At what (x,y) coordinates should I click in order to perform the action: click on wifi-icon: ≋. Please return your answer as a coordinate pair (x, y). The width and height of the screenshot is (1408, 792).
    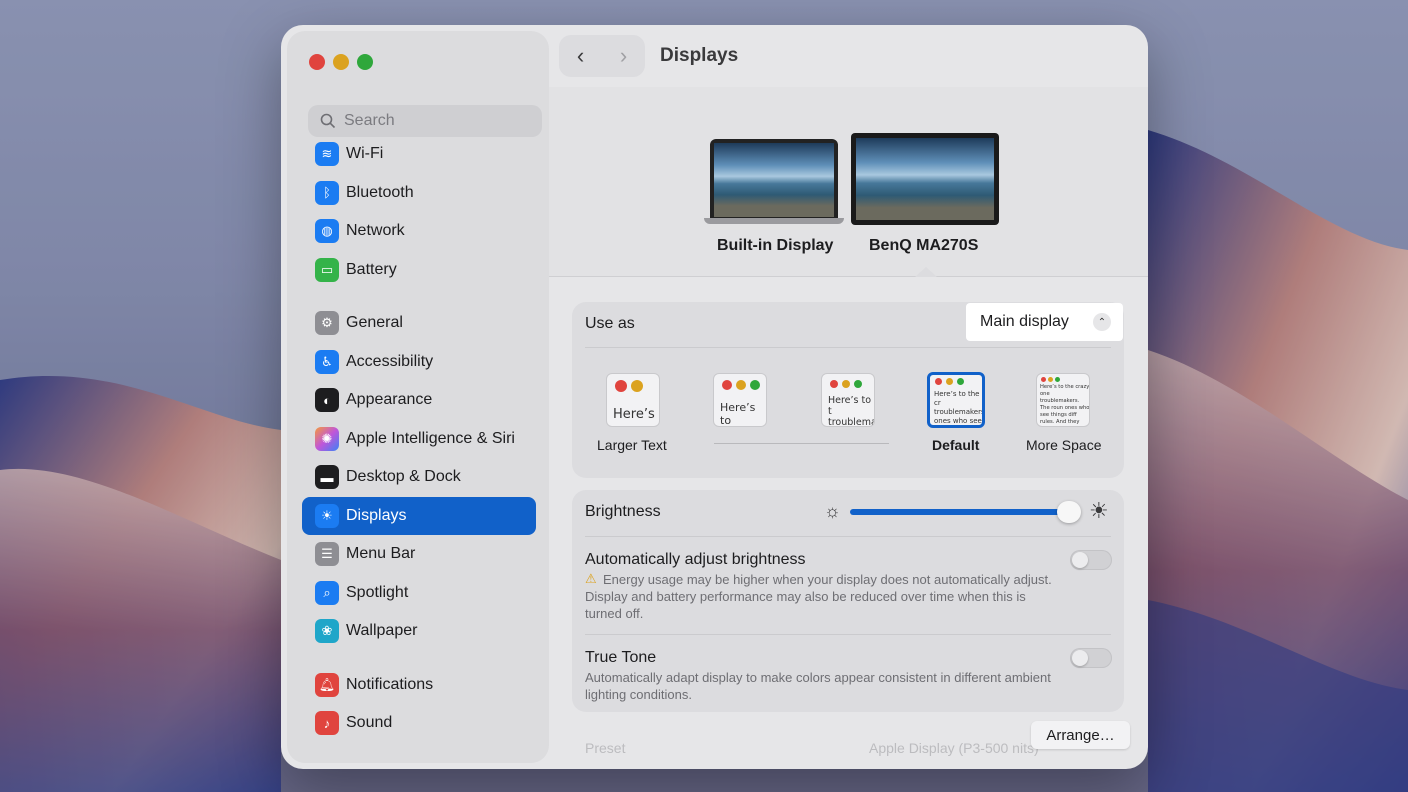
    Looking at the image, I should click on (327, 154).